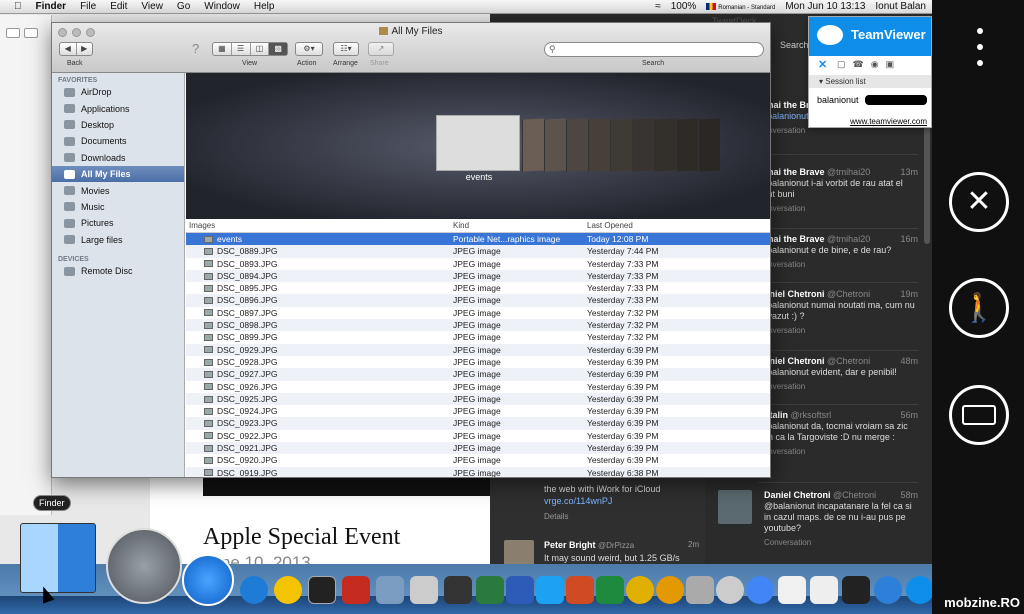 The image size is (1024, 614). What do you see at coordinates (900, 6) in the screenshot?
I see `user-menu: Ionut Balan` at bounding box center [900, 6].